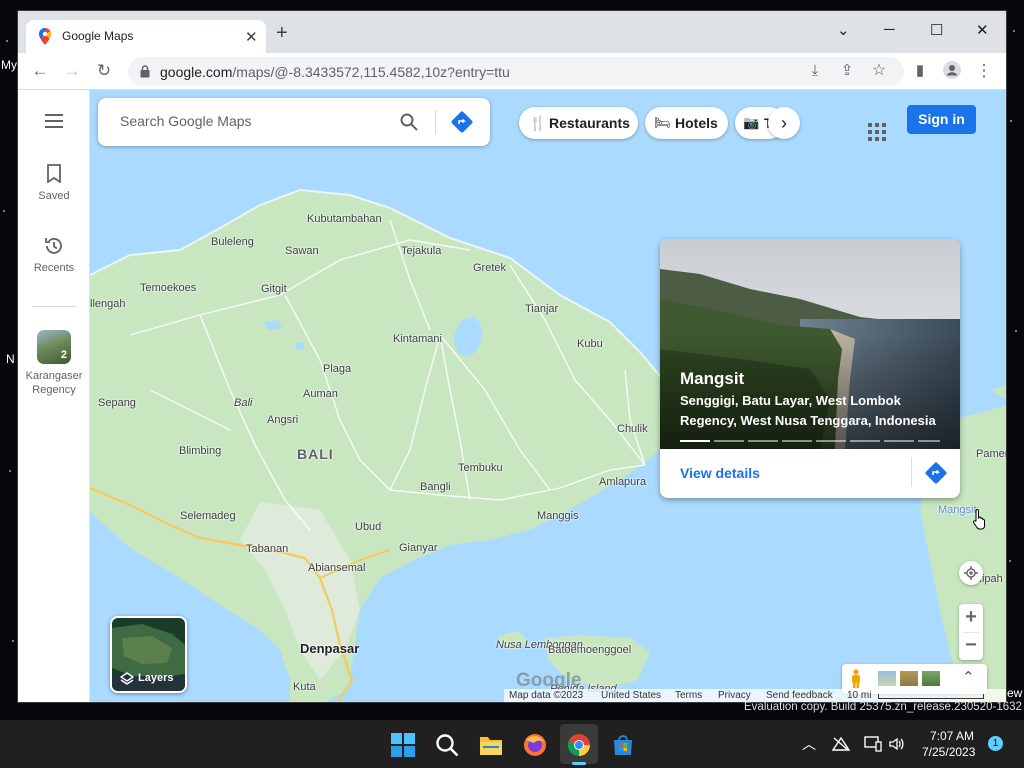  I want to click on chip-hotels: 🛏 Hotels, so click(686, 123).